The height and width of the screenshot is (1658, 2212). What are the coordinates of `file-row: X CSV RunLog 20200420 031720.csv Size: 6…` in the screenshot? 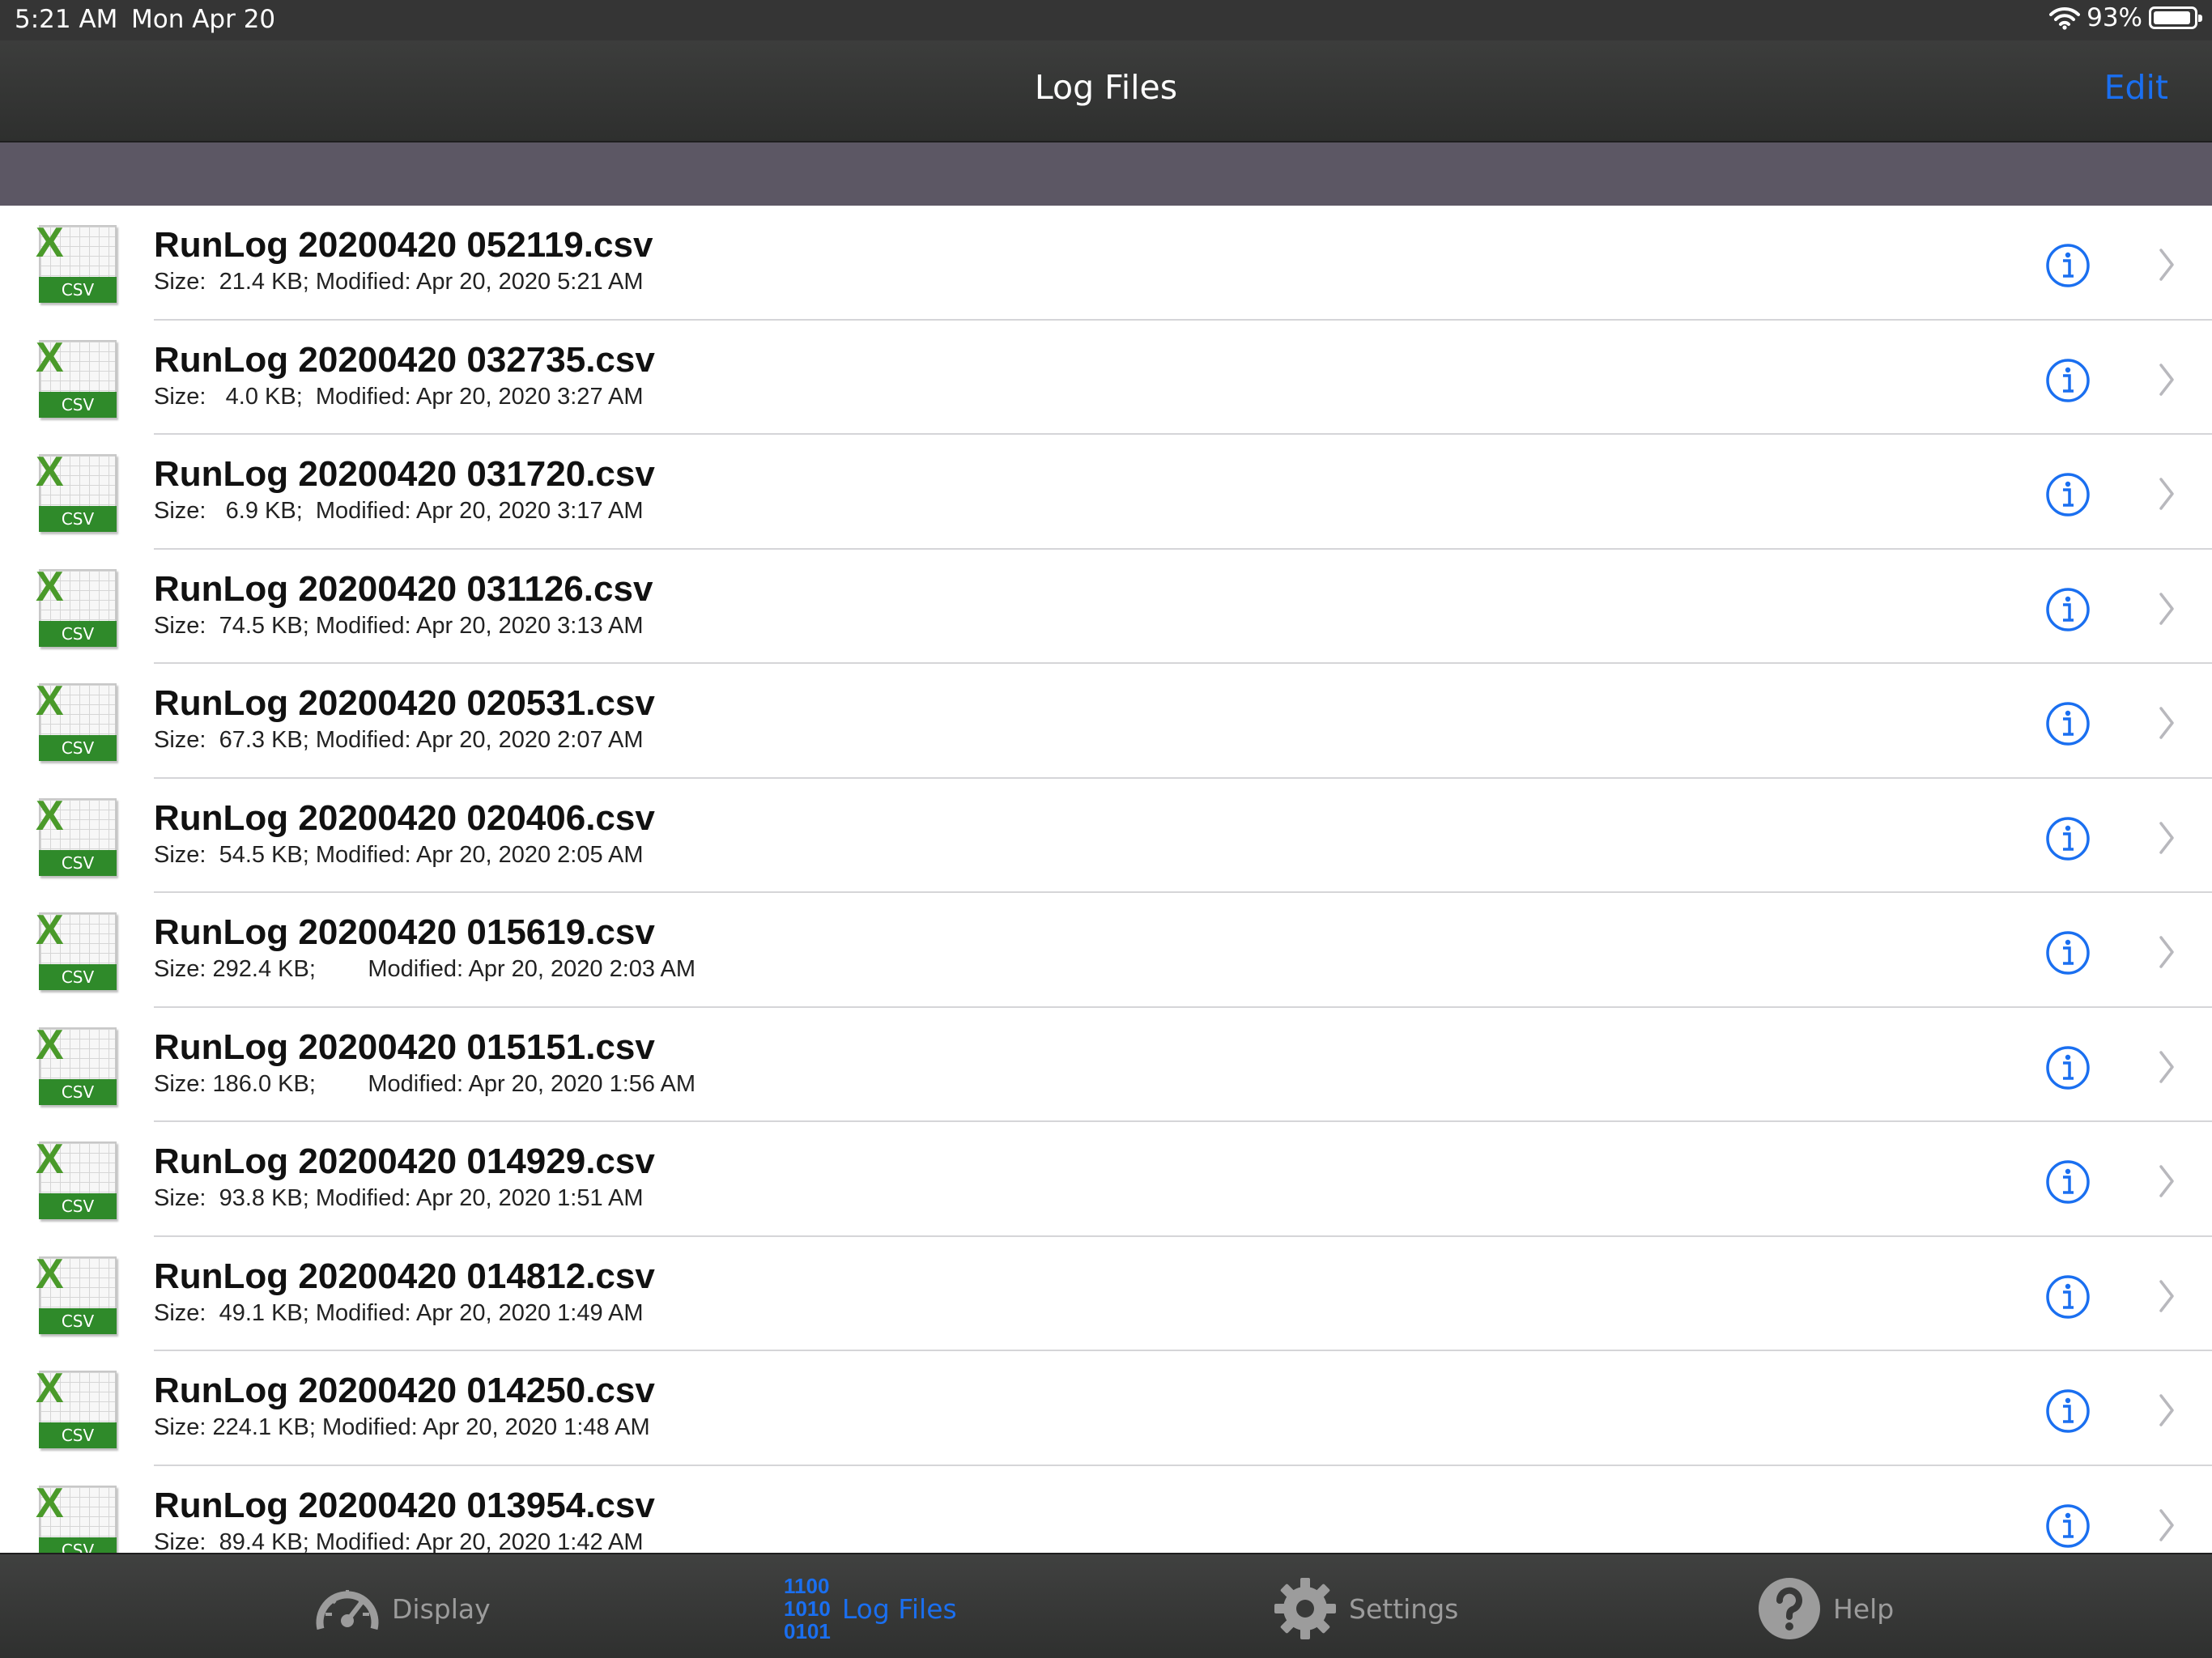 It's located at (1106, 492).